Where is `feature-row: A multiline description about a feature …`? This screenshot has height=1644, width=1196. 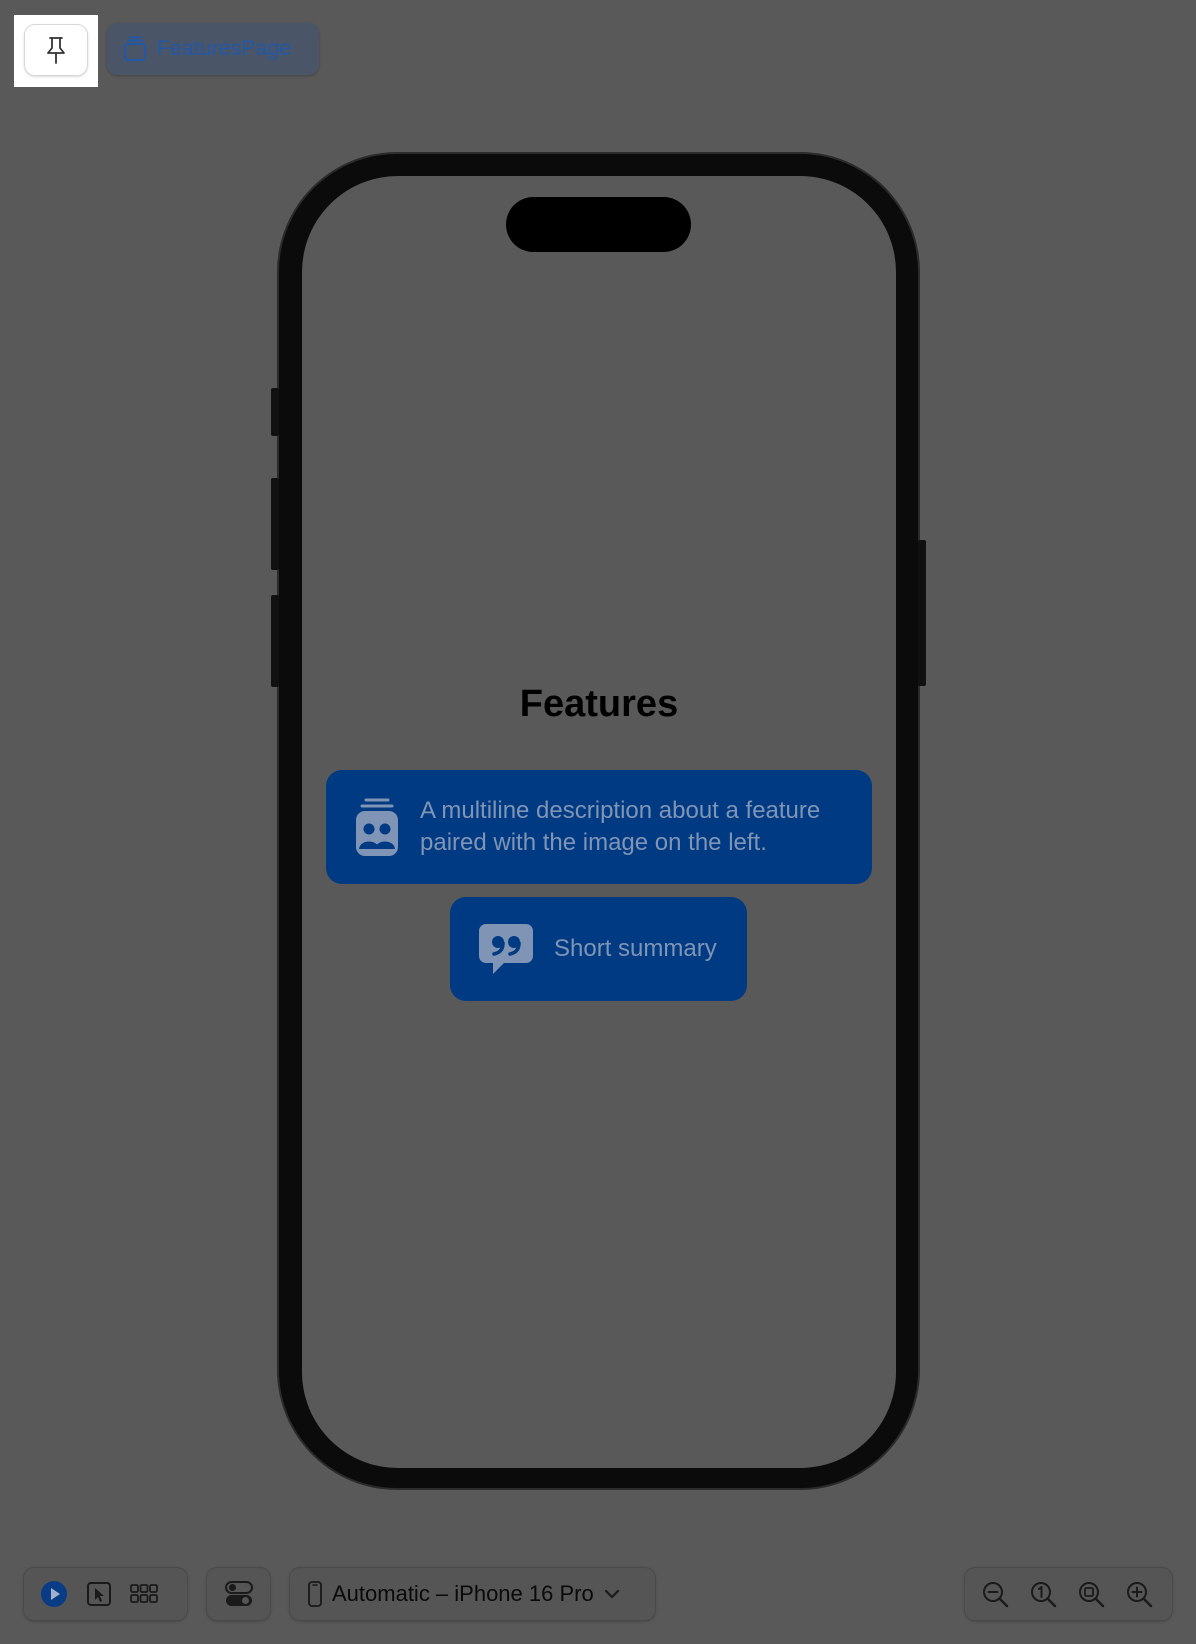
feature-row: A multiline description about a feature … is located at coordinates (599, 827).